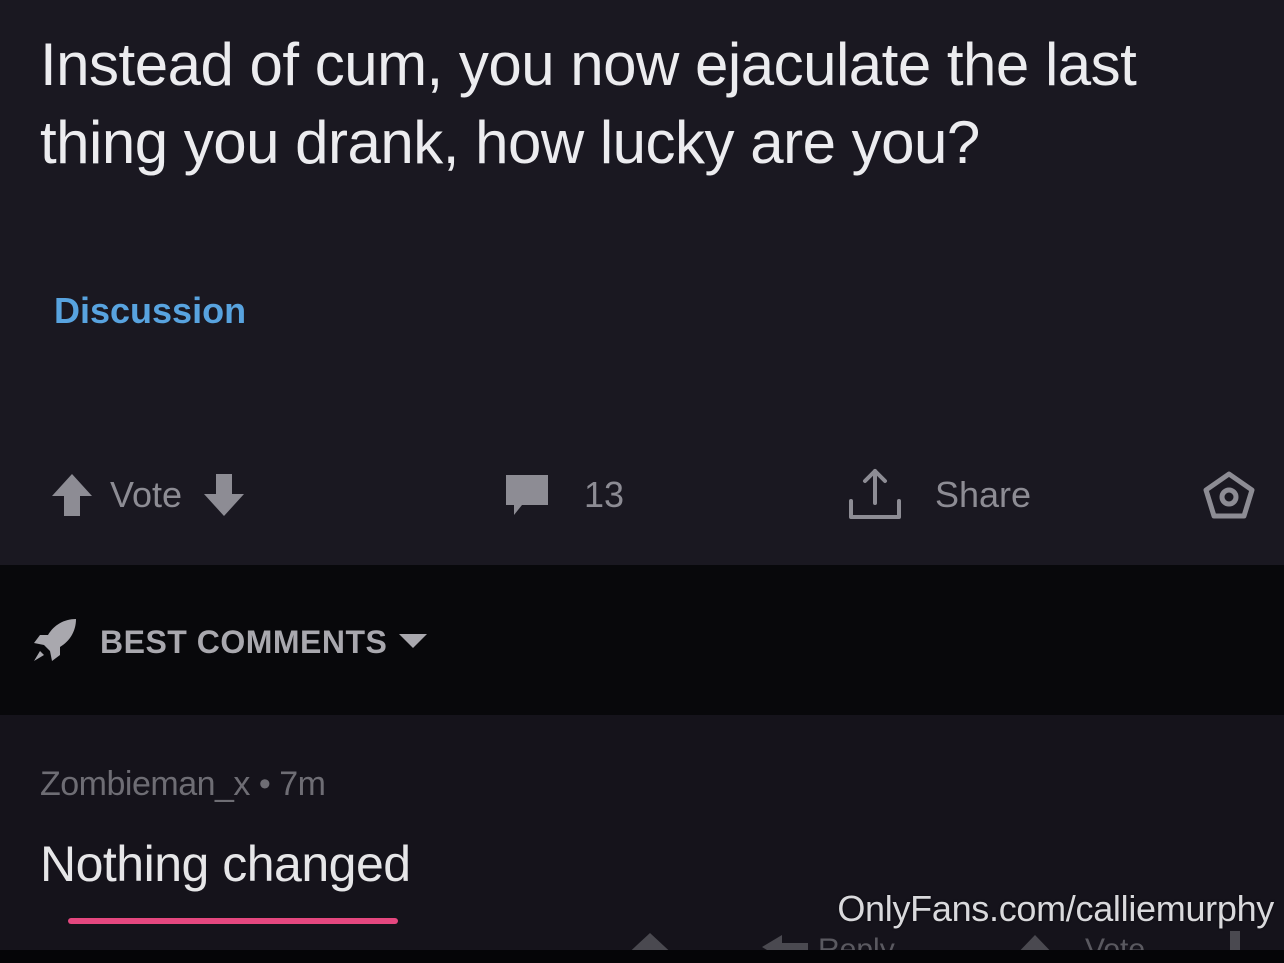 This screenshot has width=1284, height=963. What do you see at coordinates (642, 956) in the screenshot?
I see `bottom-strip` at bounding box center [642, 956].